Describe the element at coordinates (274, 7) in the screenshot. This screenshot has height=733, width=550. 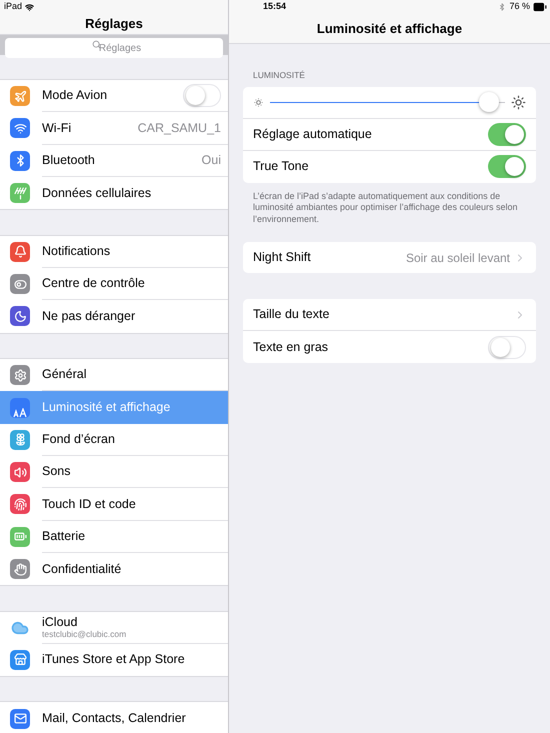
I see `clock: 15:54` at that location.